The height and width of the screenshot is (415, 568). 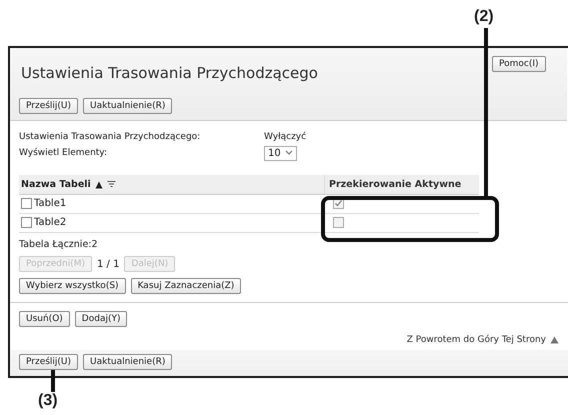 What do you see at coordinates (285, 137) in the screenshot?
I see `setting-value: Wyłączyć` at bounding box center [285, 137].